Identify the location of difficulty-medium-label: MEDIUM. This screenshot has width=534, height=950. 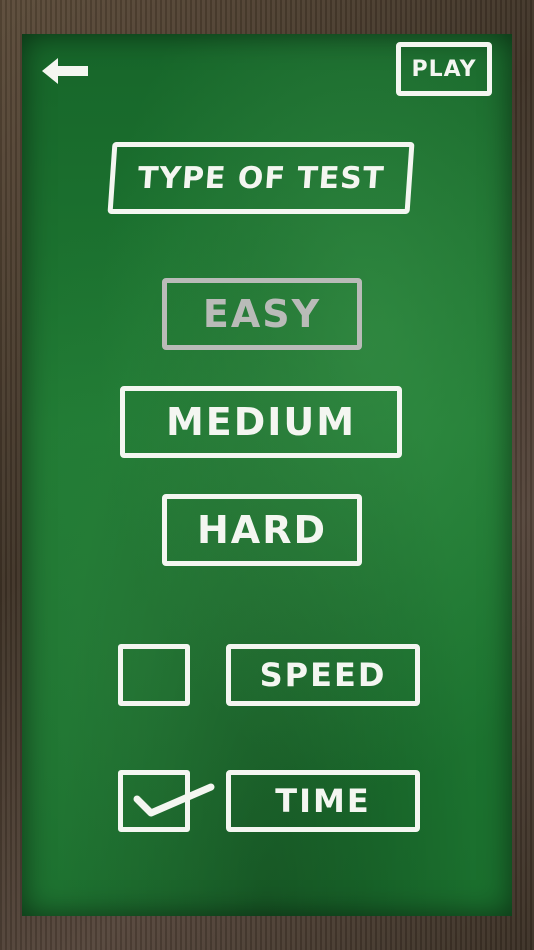
(261, 422).